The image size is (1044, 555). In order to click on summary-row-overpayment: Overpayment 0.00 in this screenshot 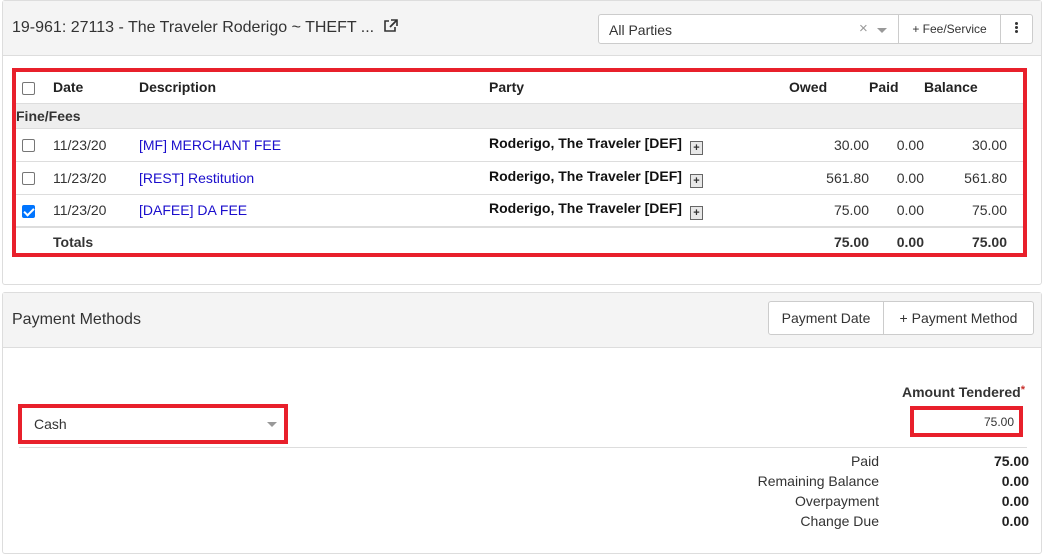, I will do `click(816, 501)`.